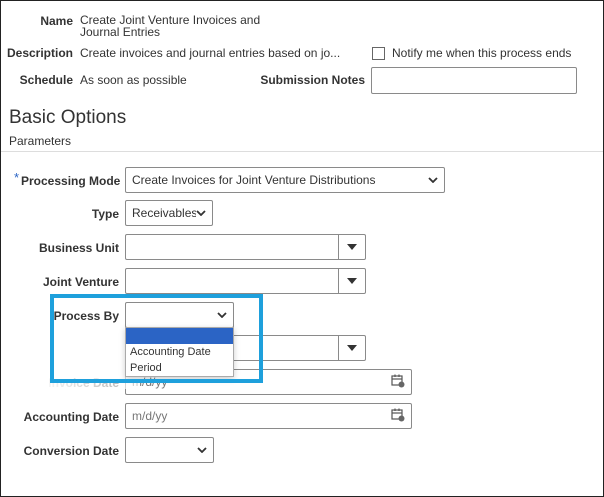 The image size is (604, 497). Describe the element at coordinates (46, 80) in the screenshot. I see `schedule-label: Schedule` at that location.